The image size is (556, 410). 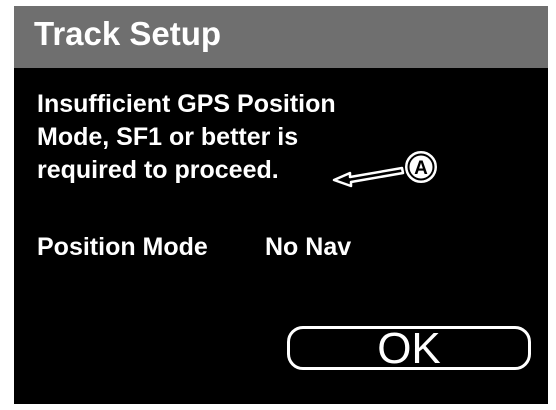 I want to click on ok-button-label: OK, so click(x=409, y=348).